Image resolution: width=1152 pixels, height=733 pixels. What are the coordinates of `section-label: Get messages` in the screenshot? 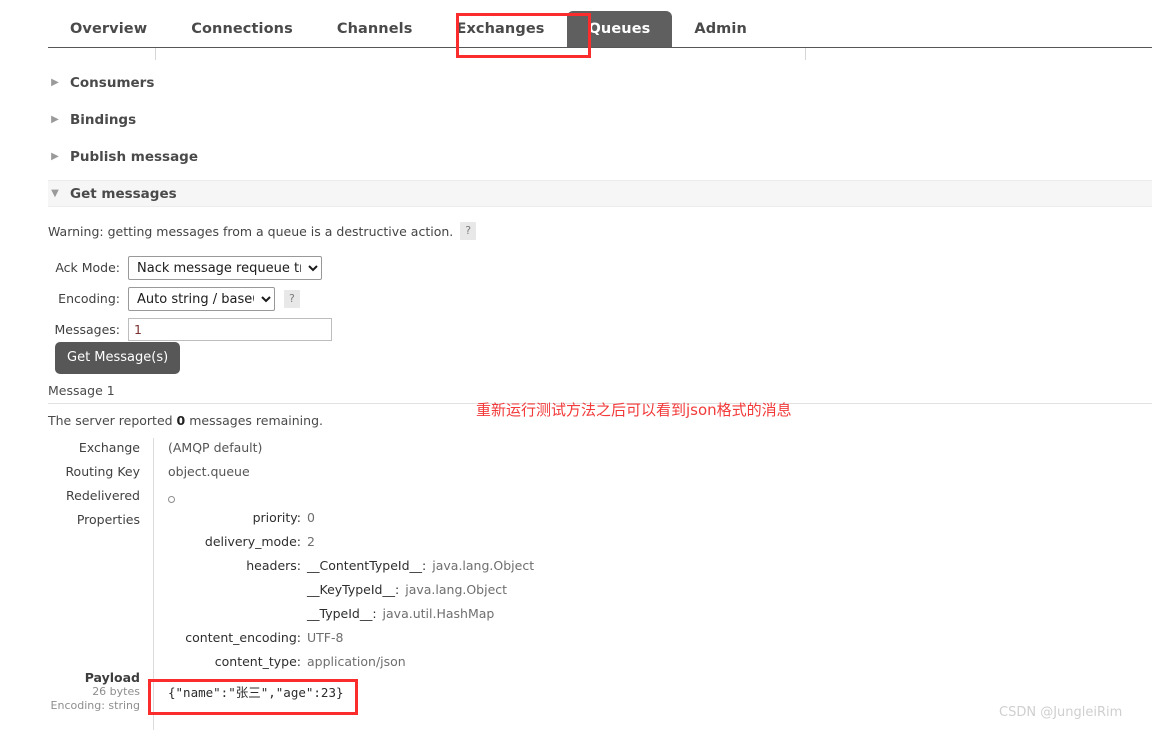 It's located at (123, 193).